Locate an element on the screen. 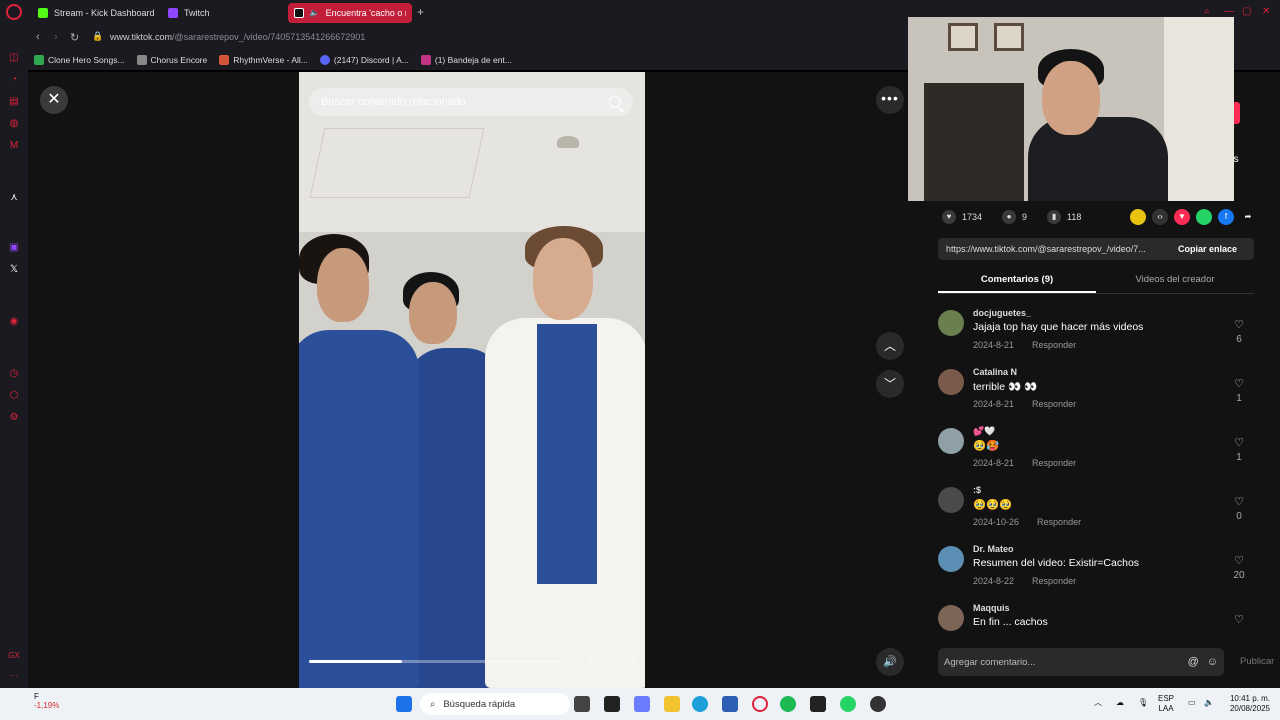 The image size is (1280, 720). sidebar-twitch-icon: ▣ is located at coordinates (14, 248).